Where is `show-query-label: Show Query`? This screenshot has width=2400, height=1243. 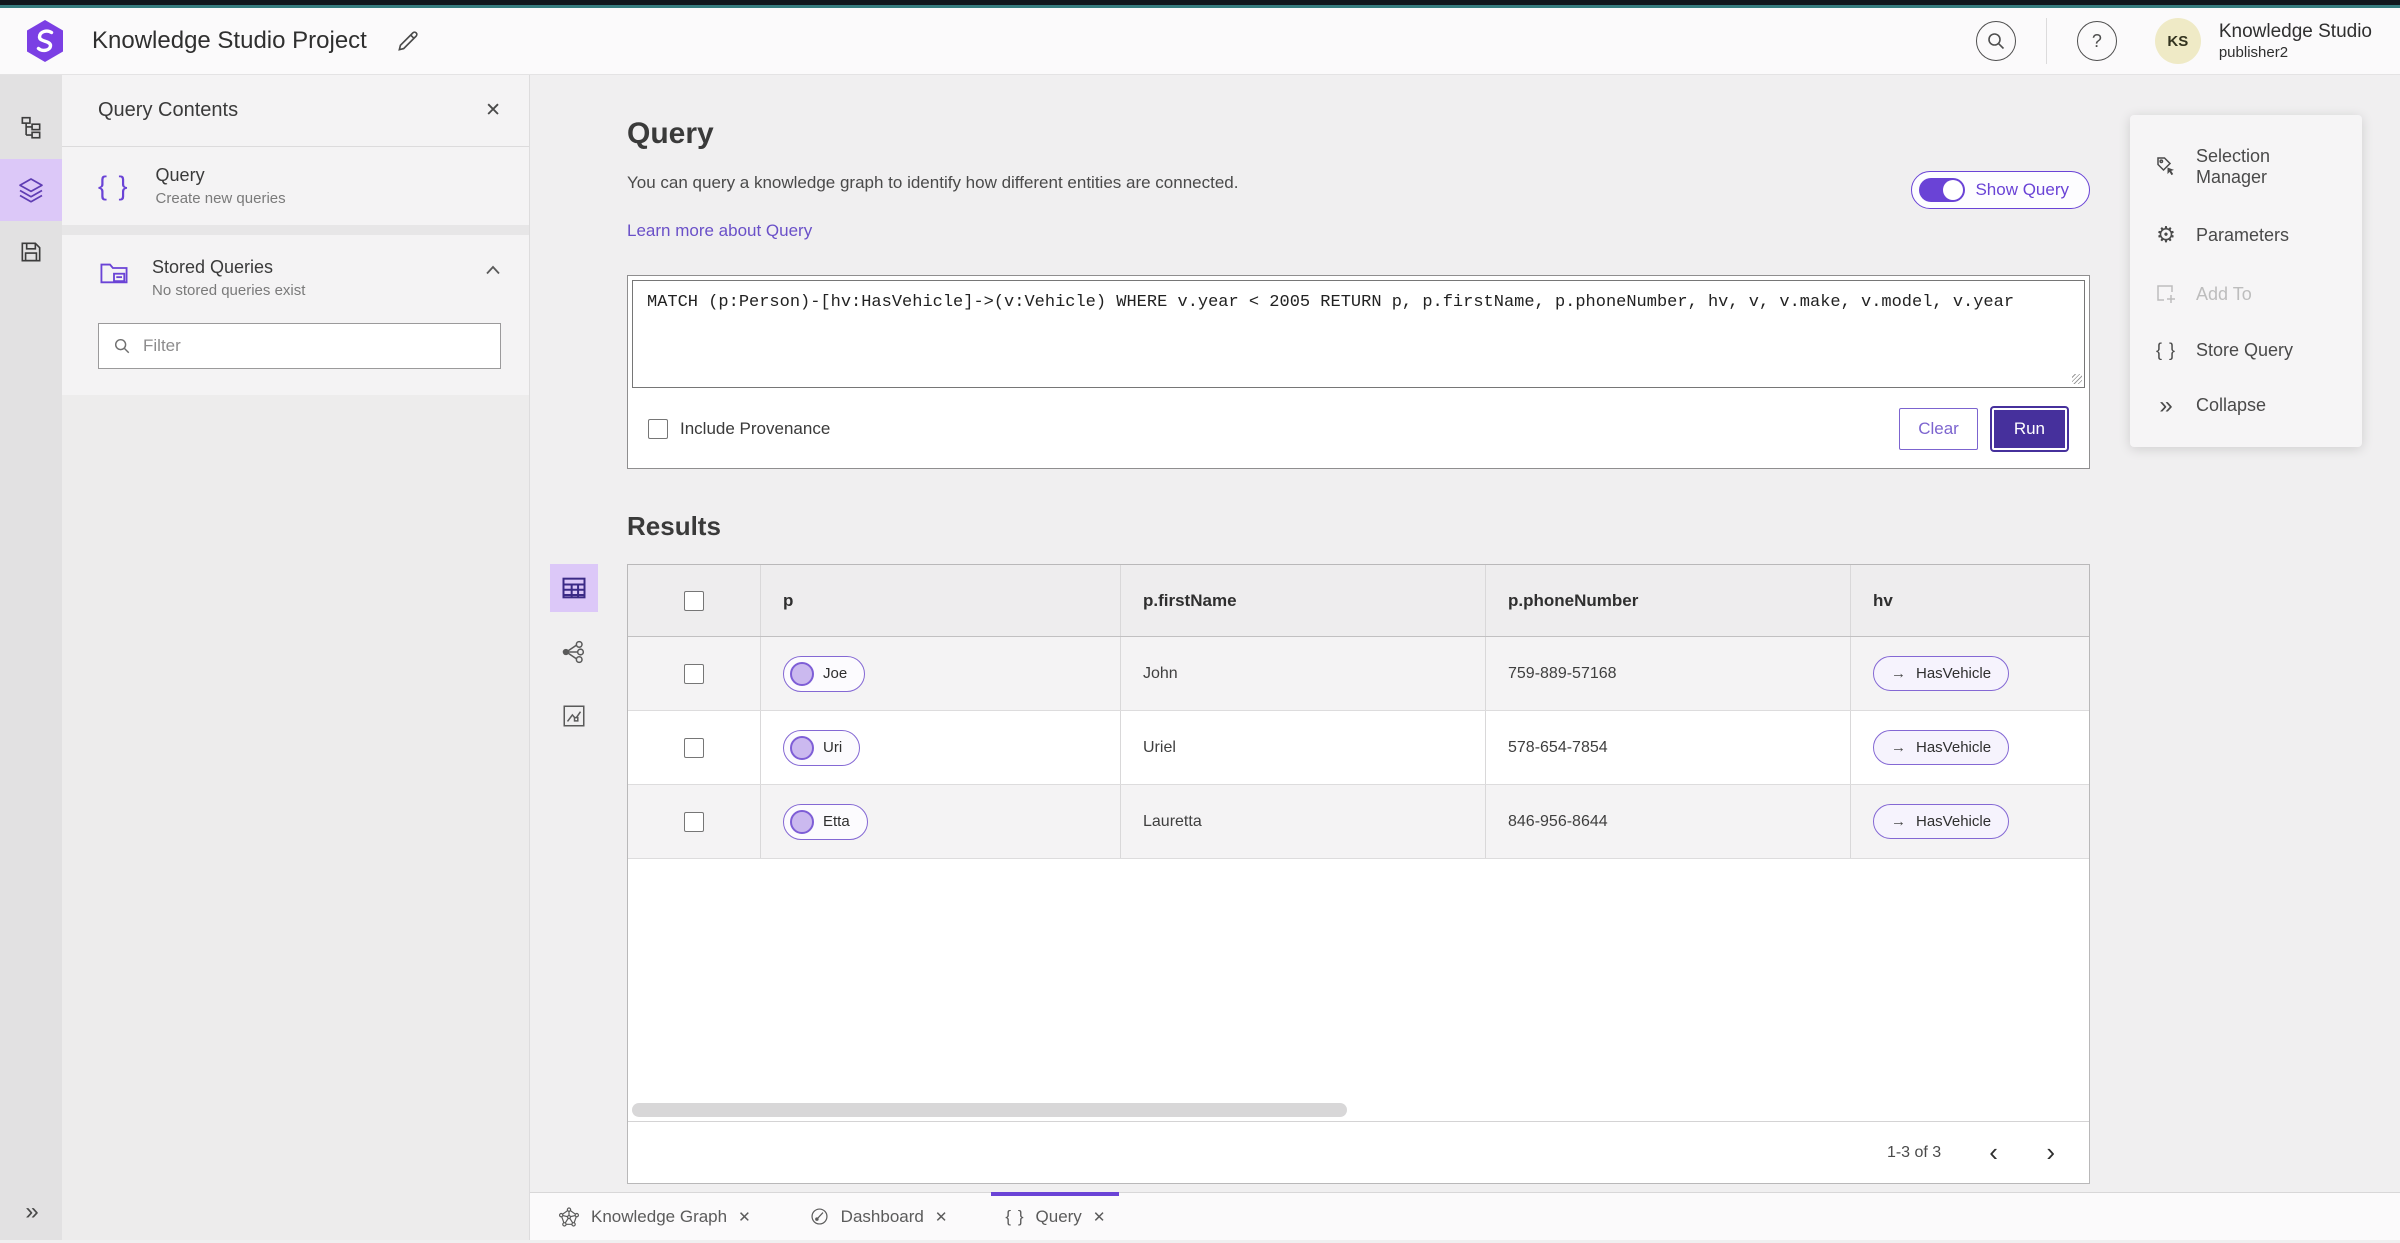
show-query-label: Show Query is located at coordinates (2022, 189).